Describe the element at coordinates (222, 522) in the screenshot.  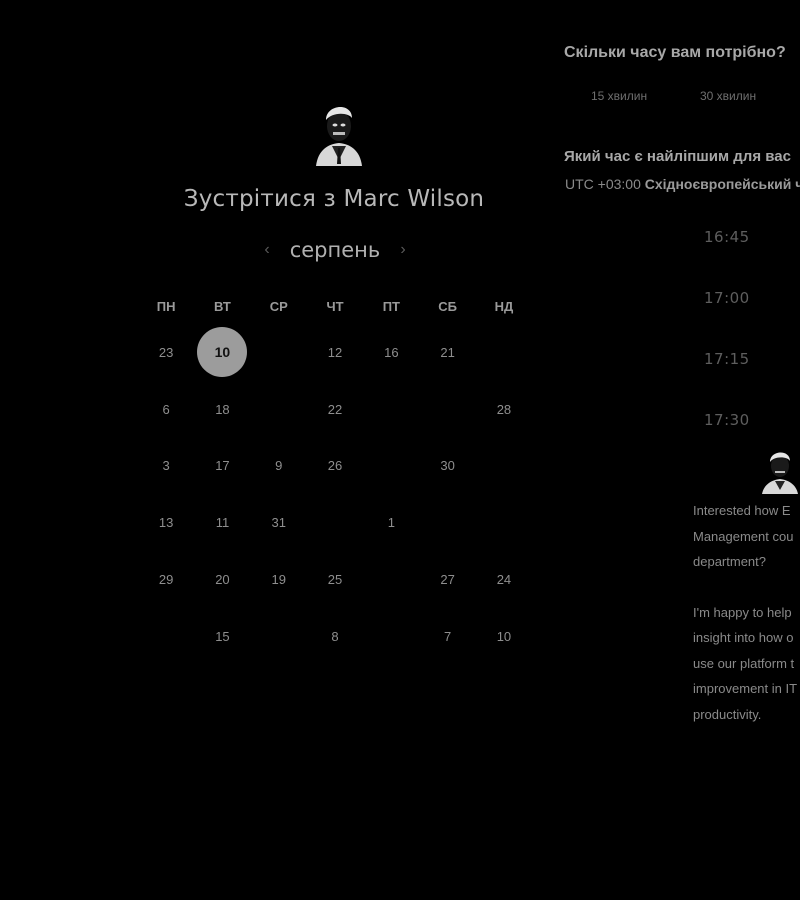
I see `calendar-day: 11` at that location.